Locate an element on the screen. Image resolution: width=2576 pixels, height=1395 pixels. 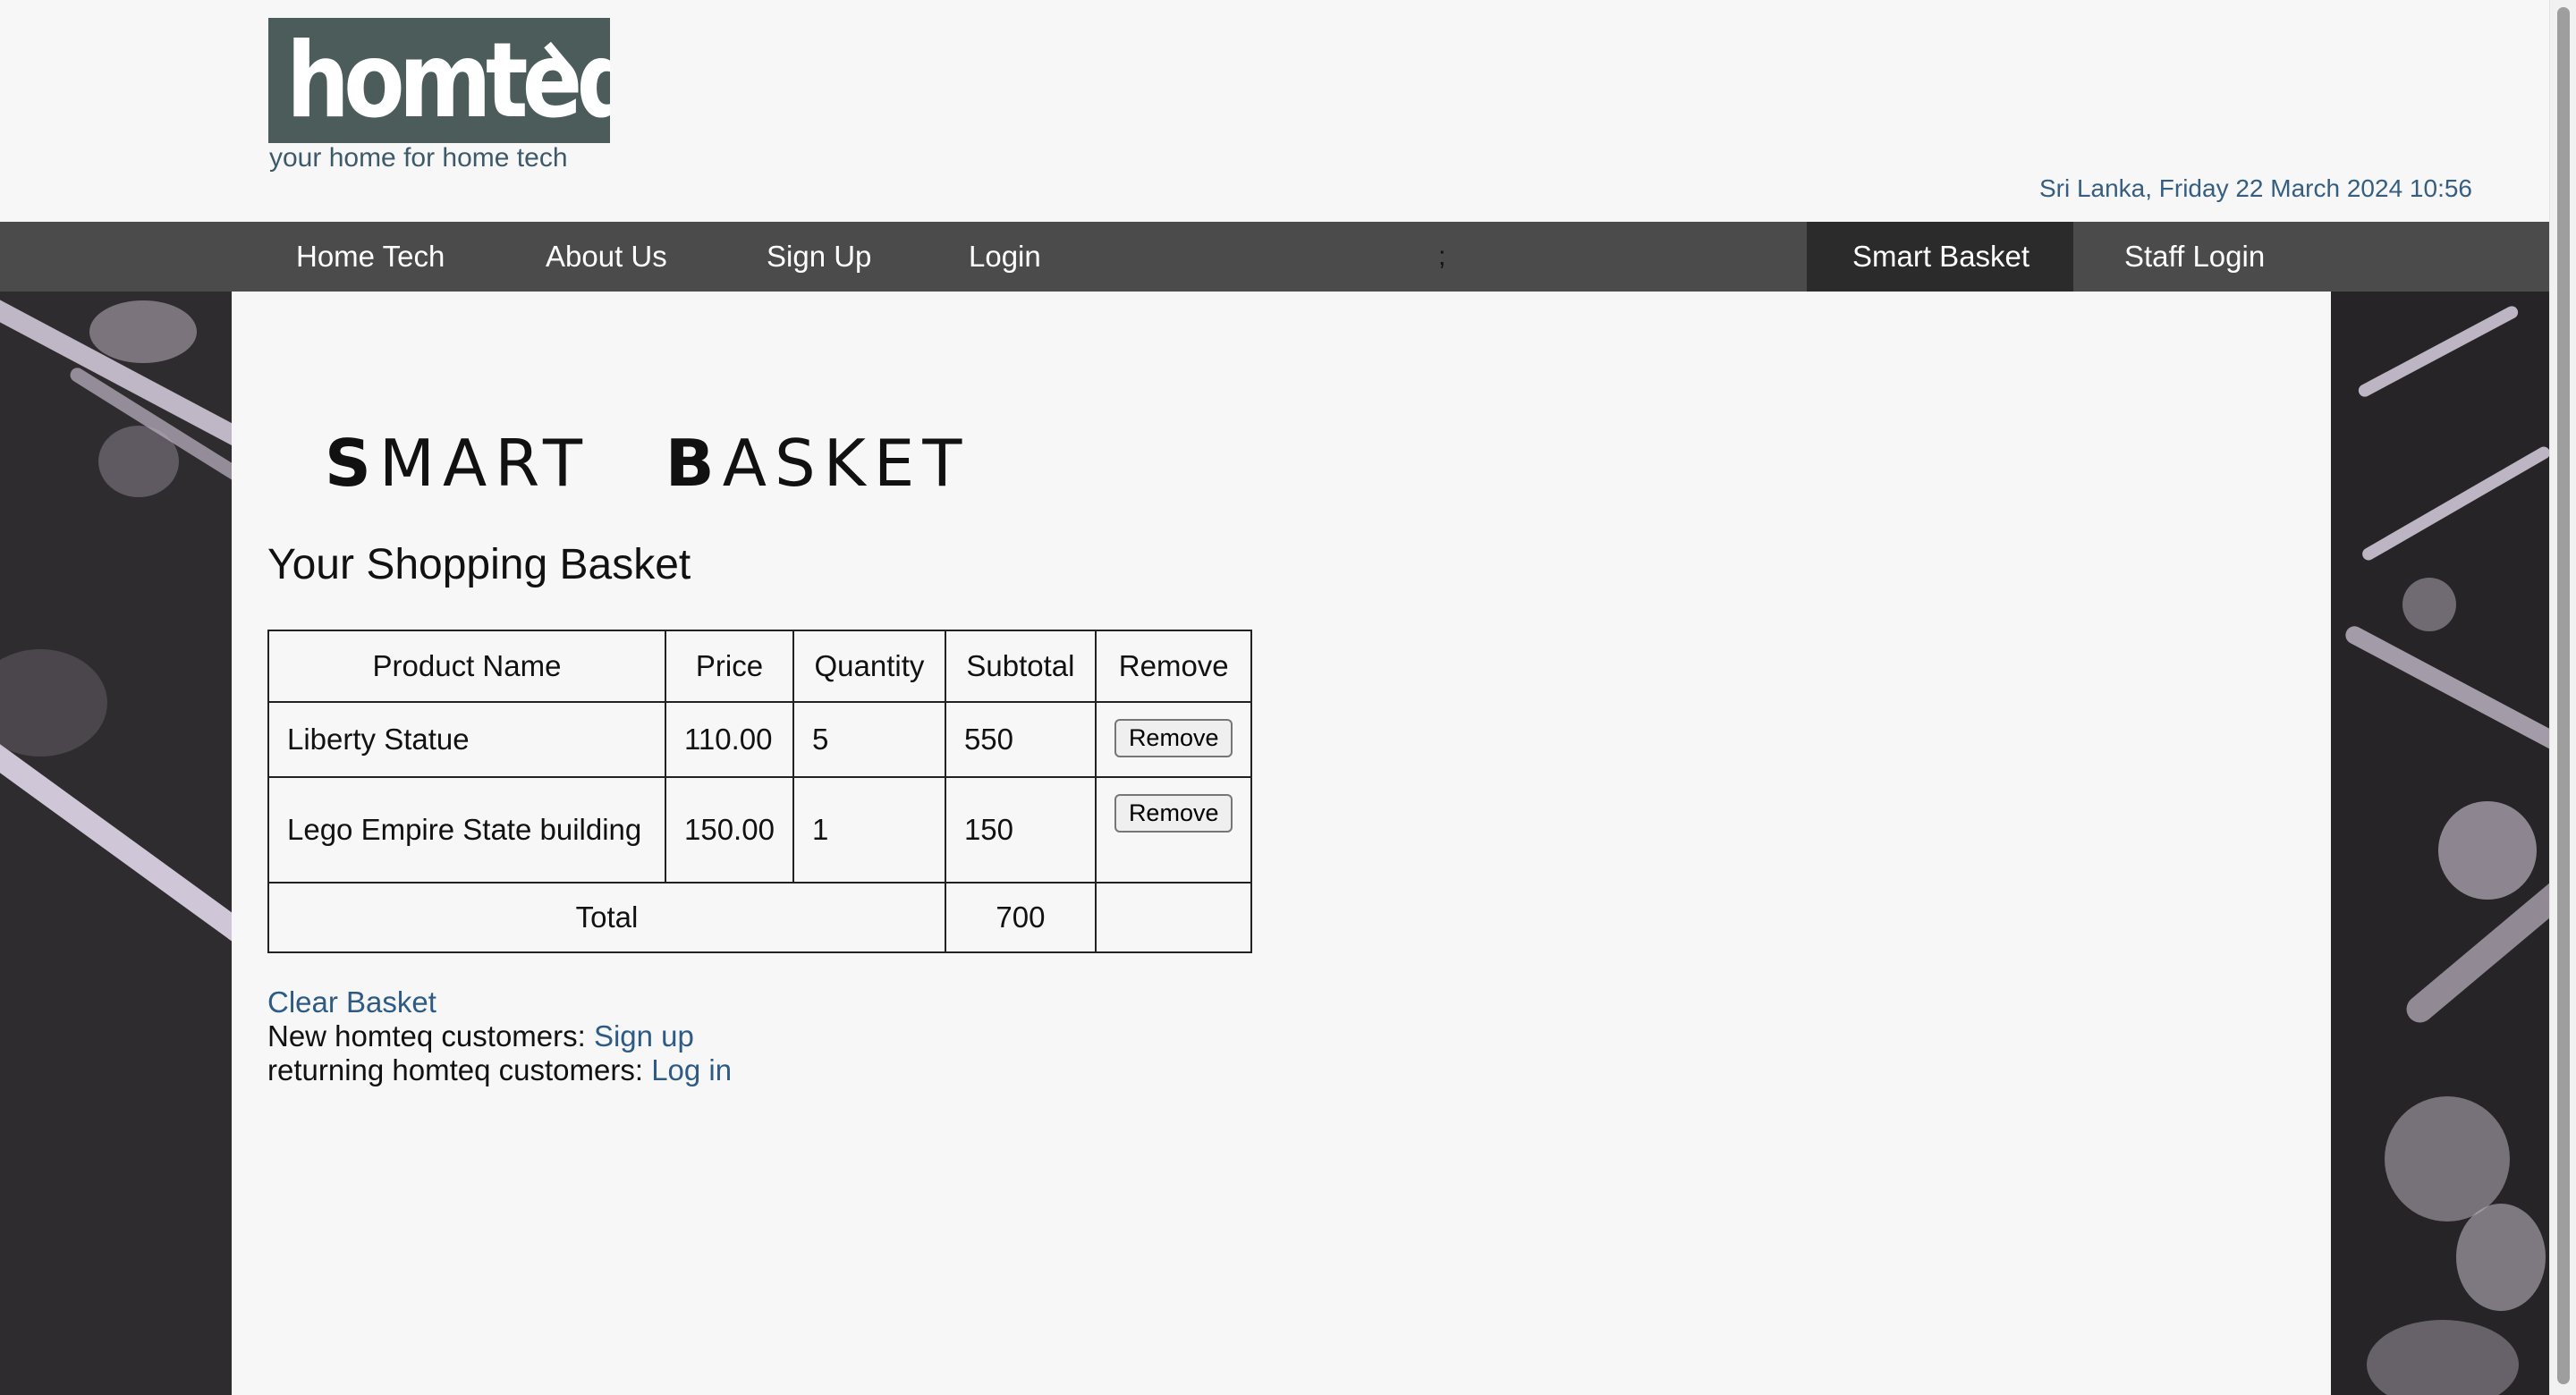
total-label: Total is located at coordinates (606, 917).